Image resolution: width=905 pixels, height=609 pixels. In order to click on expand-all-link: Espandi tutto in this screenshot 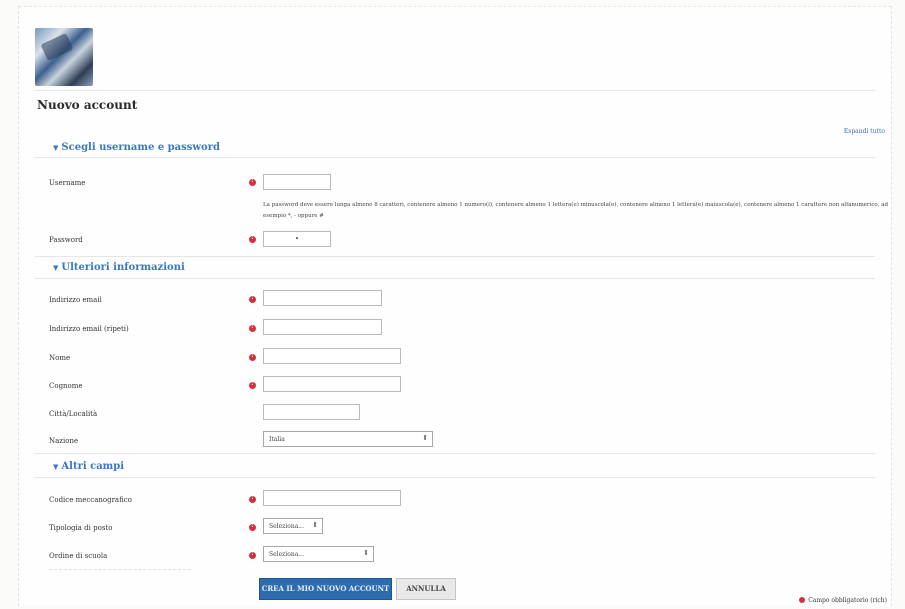, I will do `click(864, 131)`.